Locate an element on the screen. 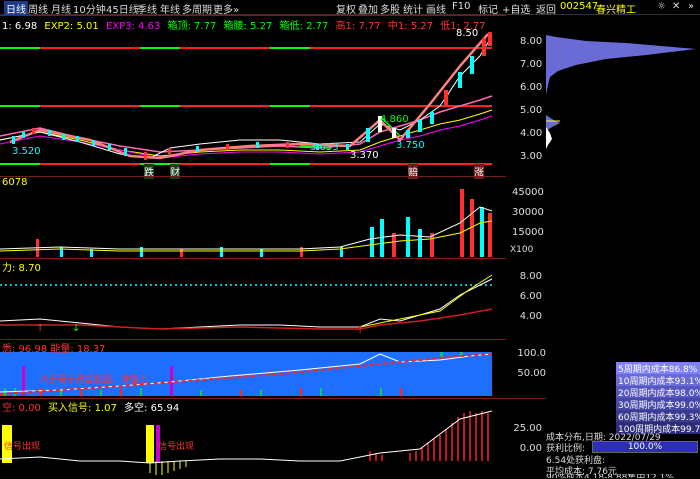 This screenshot has height=479, width=700. settings-icon: ☼ is located at coordinates (661, 6).